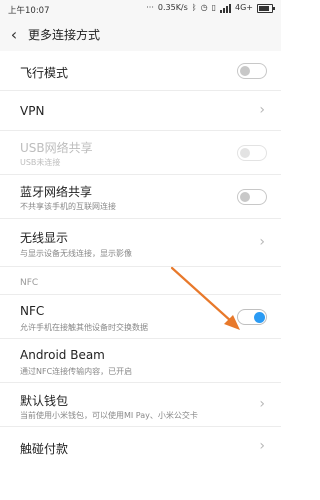  Describe the element at coordinates (140, 153) in the screenshot. I see `usb-tethering-row: USB网络共享 USB未连接` at that location.